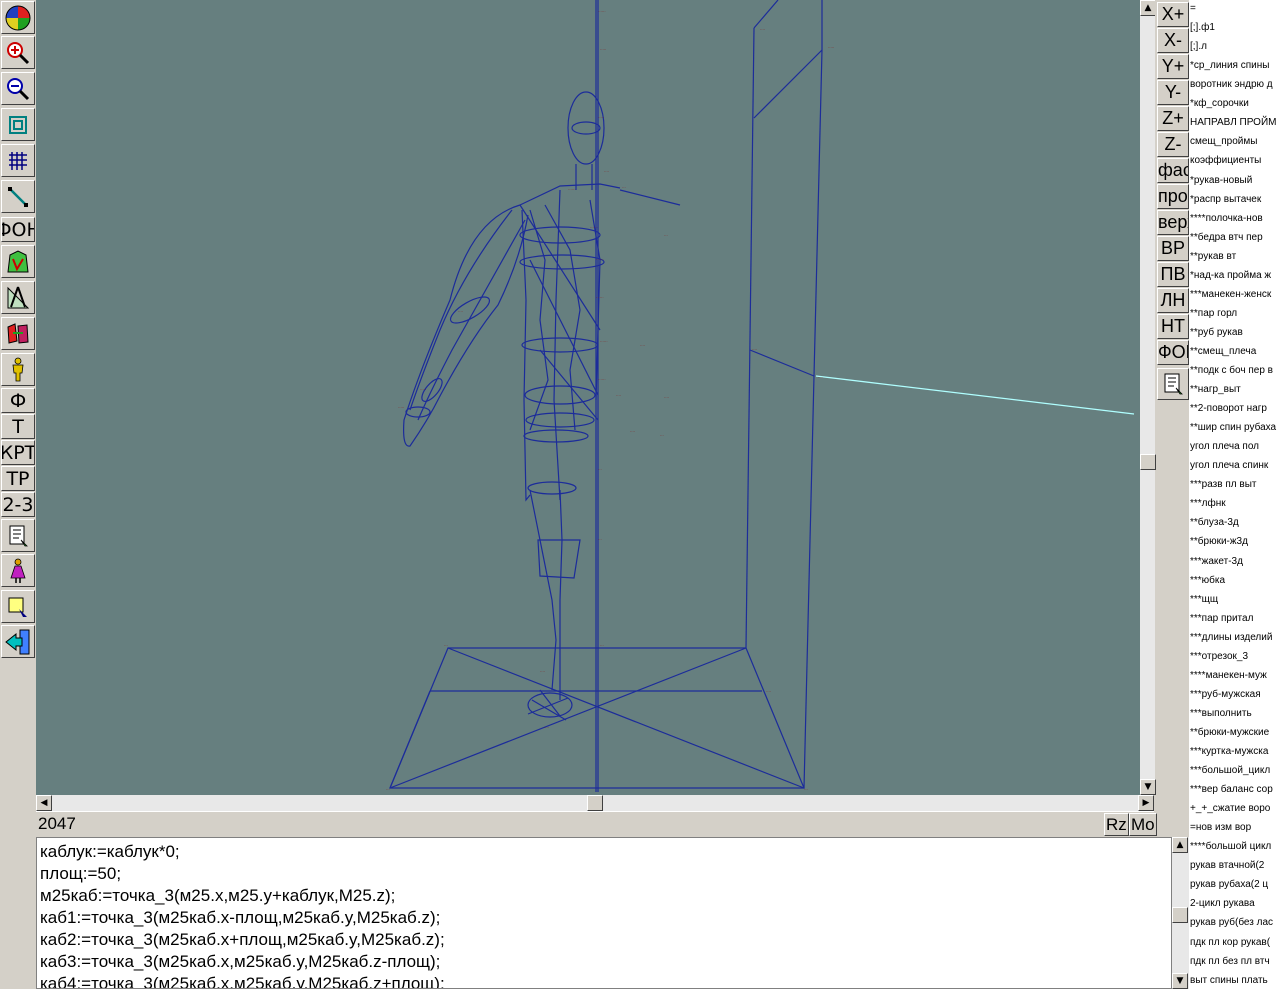  I want to click on command-list-item: **нагр_выт, so click(1215, 389).